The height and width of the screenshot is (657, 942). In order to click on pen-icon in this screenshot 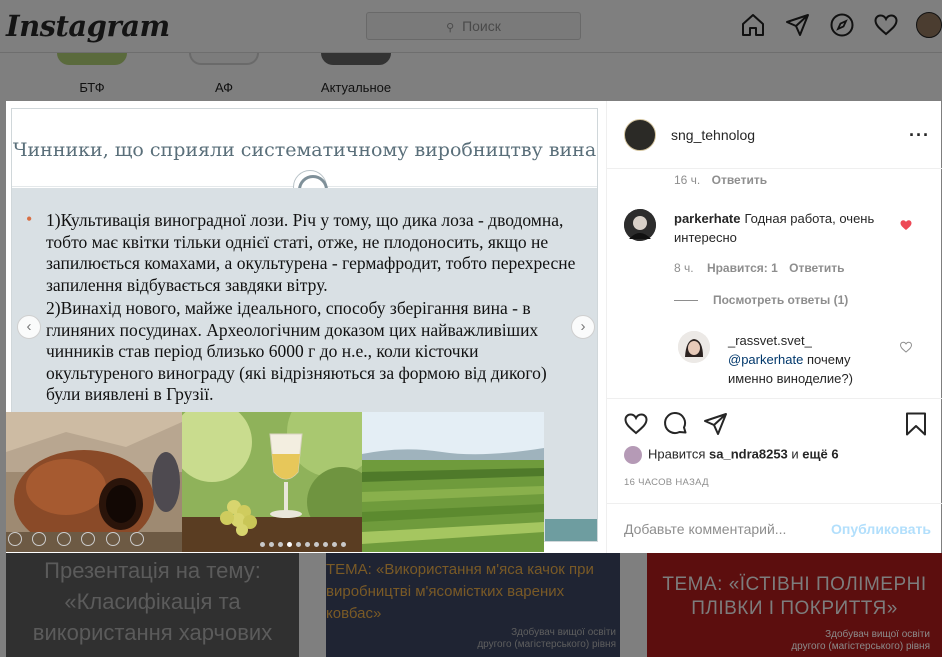, I will do `click(88, 539)`.